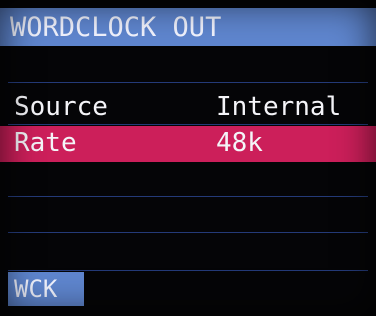 Image resolution: width=376 pixels, height=316 pixels. I want to click on footer-divider, so click(188, 270).